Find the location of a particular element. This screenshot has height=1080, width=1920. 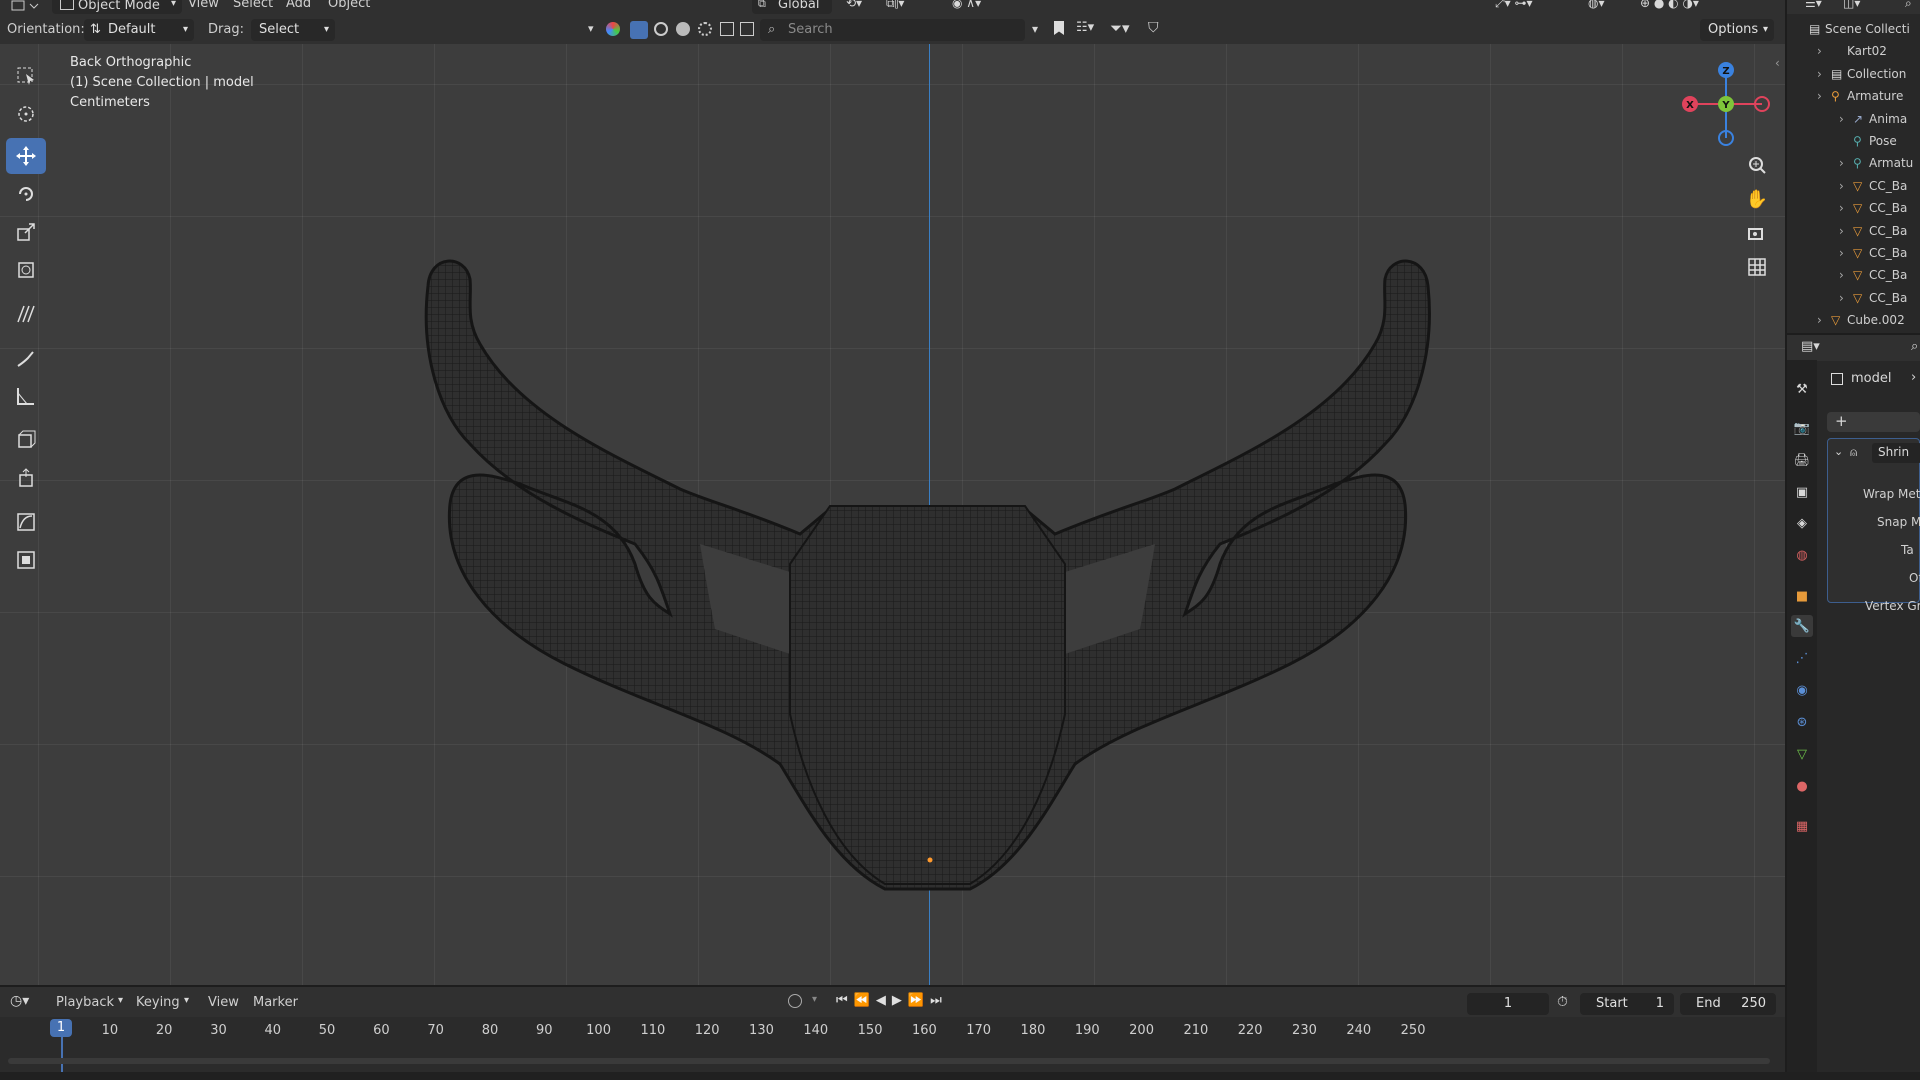

search-input: ⌕ Search is located at coordinates (892, 30).